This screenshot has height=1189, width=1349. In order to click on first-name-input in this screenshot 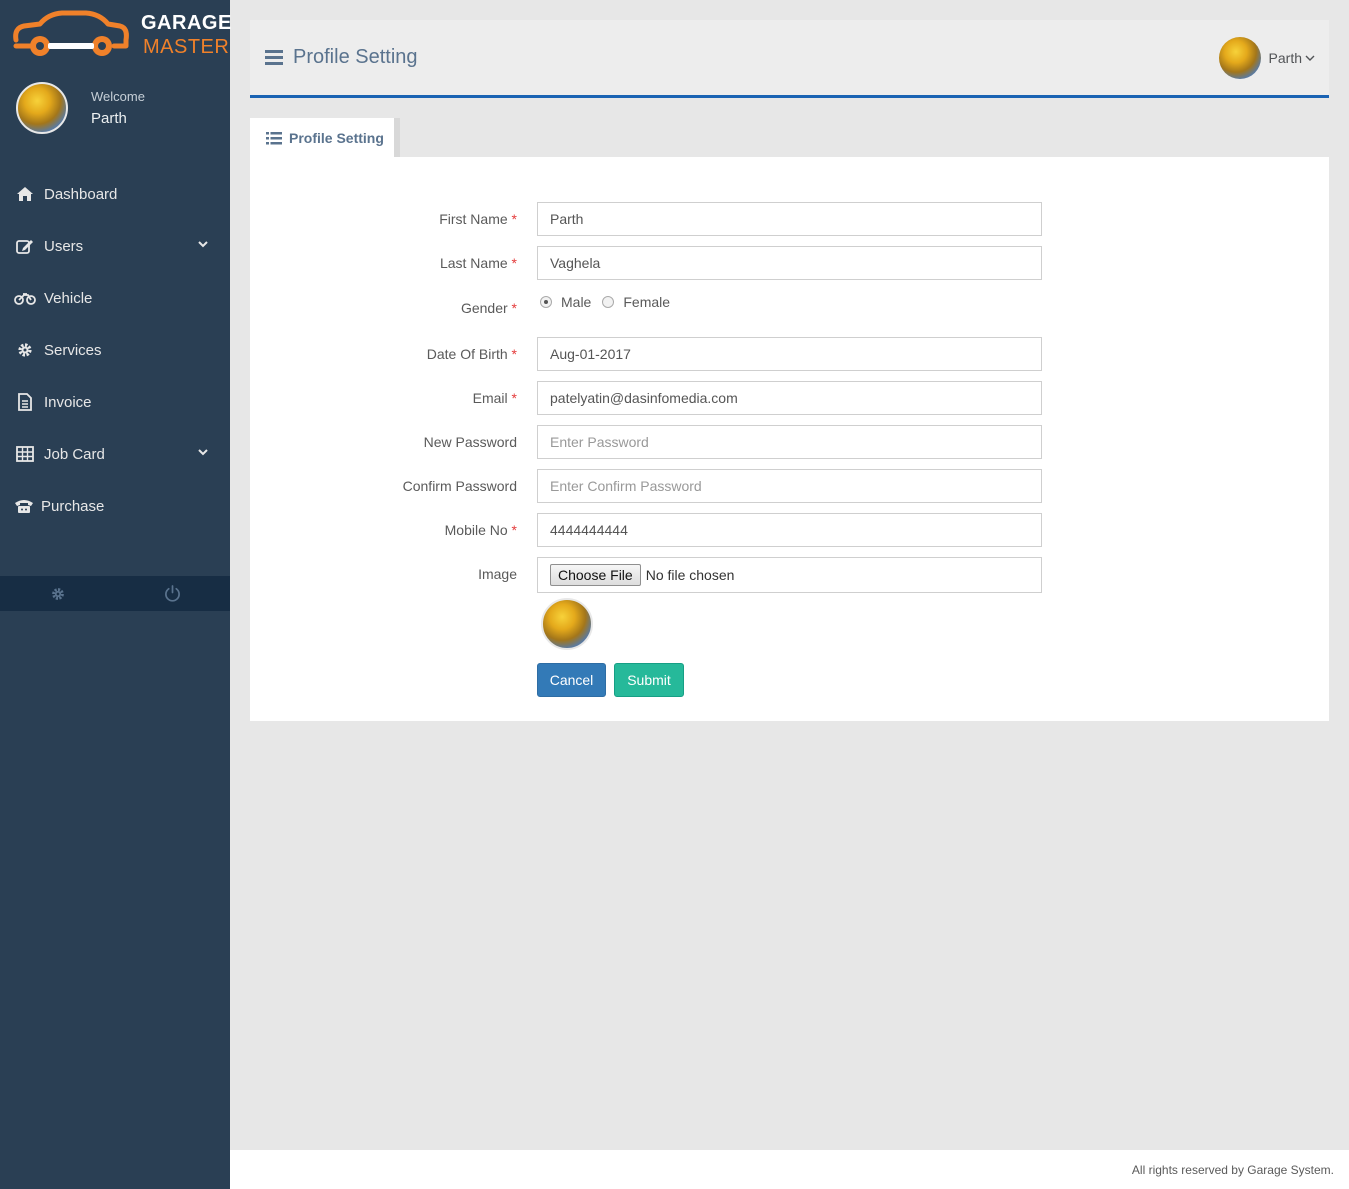, I will do `click(789, 219)`.